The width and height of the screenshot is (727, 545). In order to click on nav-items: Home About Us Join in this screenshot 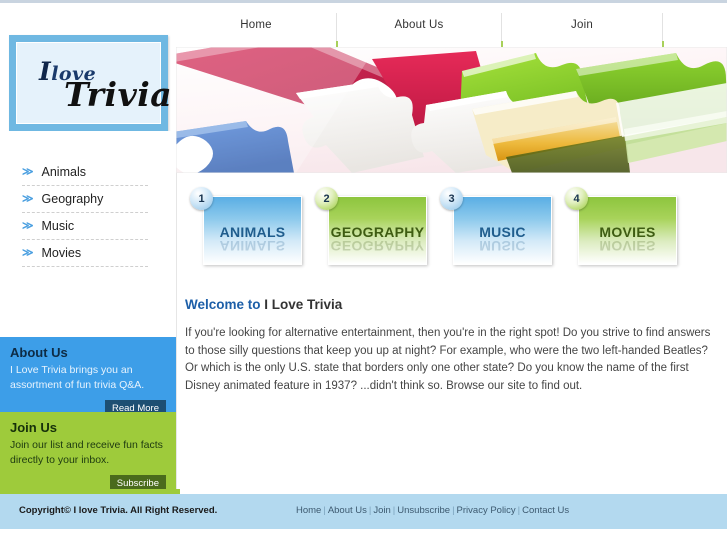, I will do `click(451, 26)`.